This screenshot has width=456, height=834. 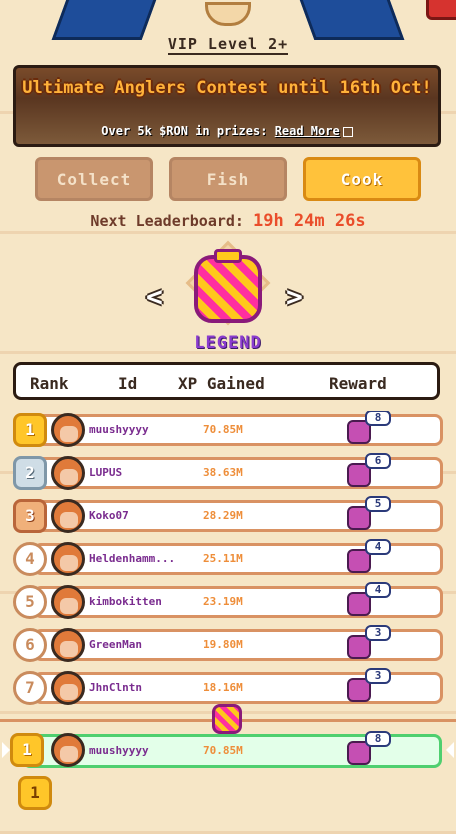 I want to click on rank-badge: 3, so click(x=30, y=516).